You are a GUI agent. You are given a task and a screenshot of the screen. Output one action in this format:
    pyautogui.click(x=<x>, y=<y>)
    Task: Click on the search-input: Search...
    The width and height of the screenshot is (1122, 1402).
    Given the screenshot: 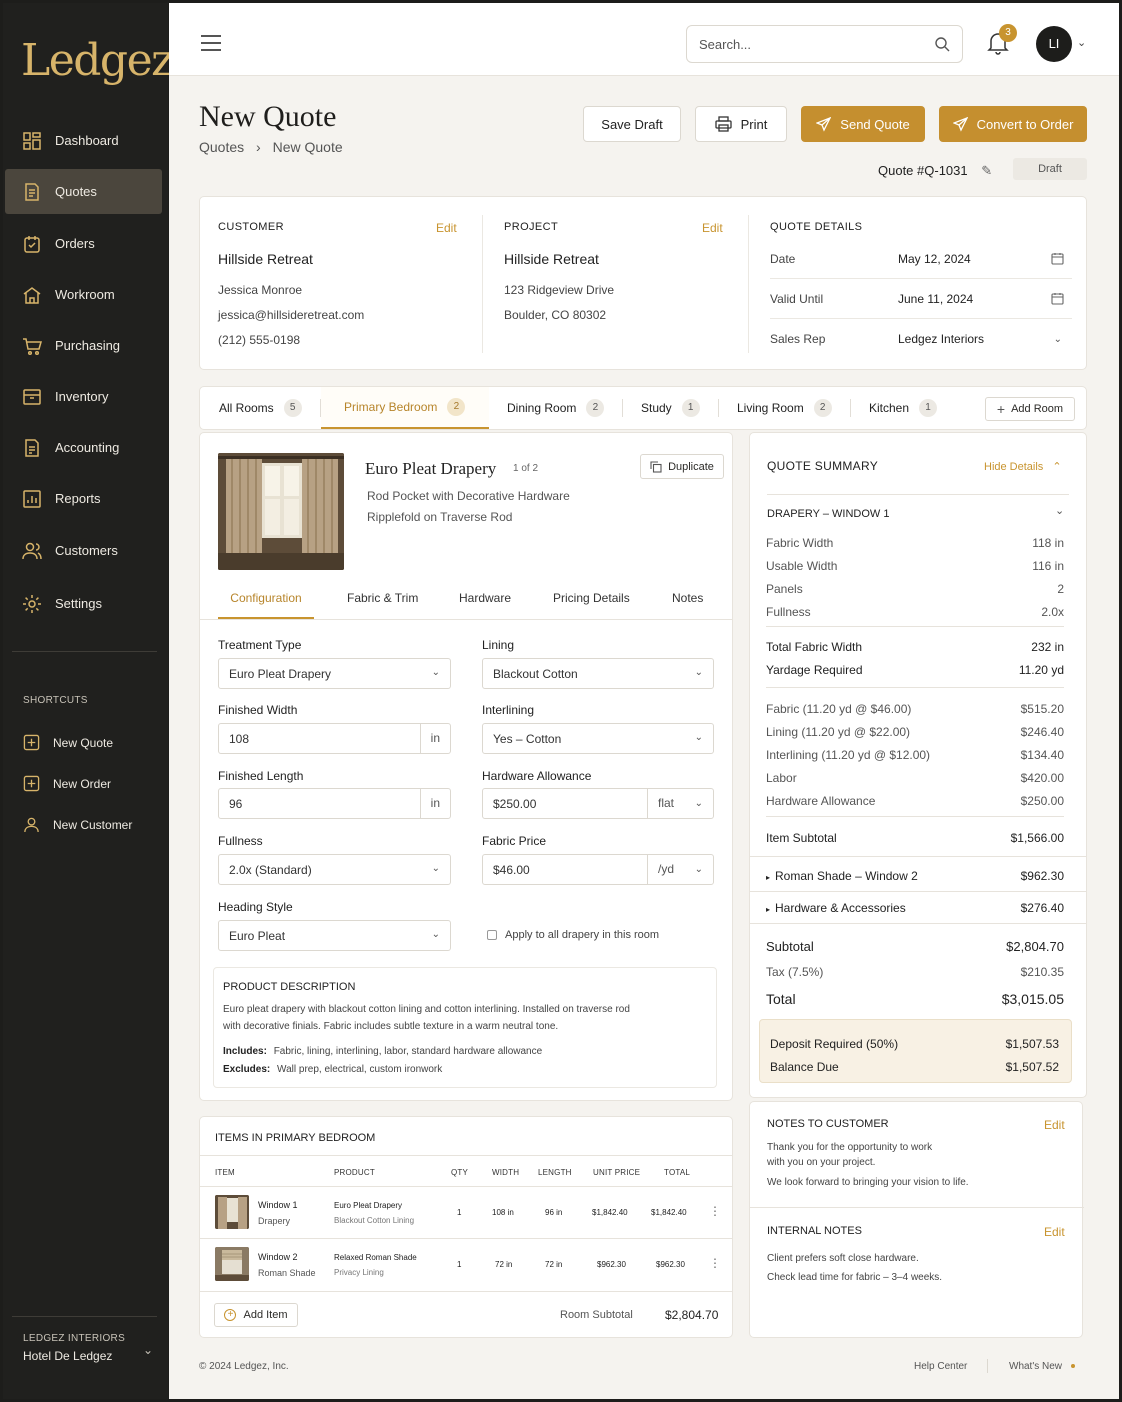 What is the action you would take?
    pyautogui.click(x=824, y=44)
    